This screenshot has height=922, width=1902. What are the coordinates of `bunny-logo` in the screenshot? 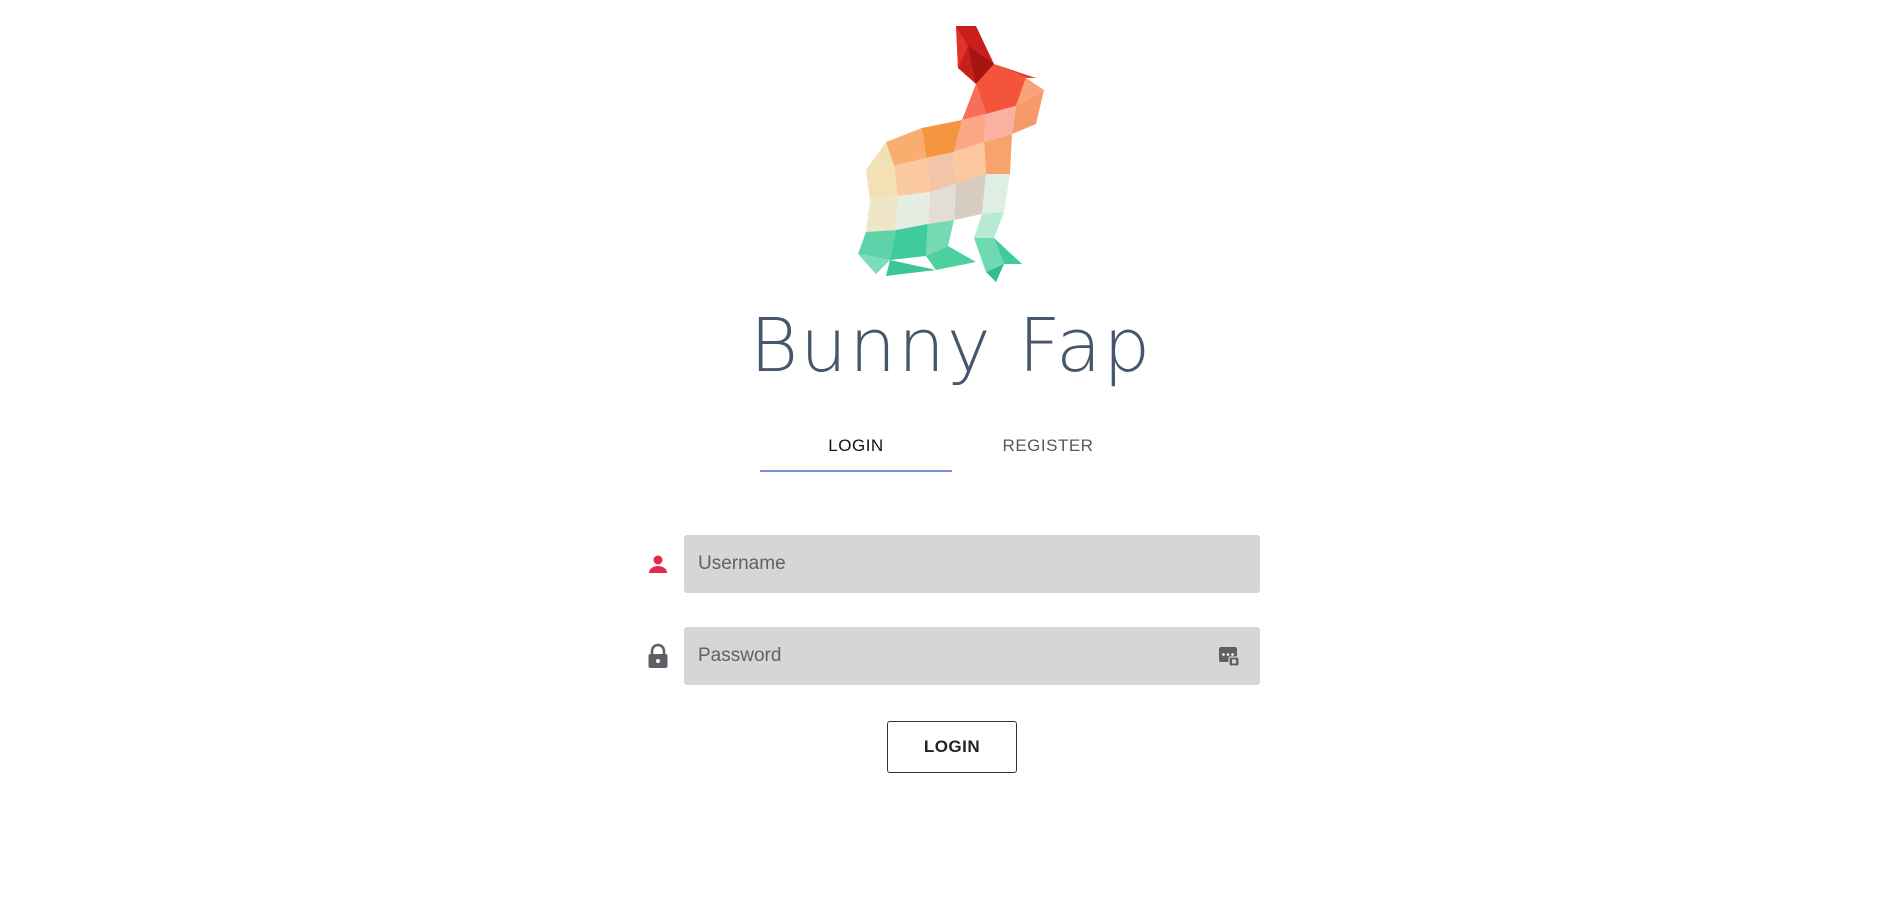 It's located at (951, 154).